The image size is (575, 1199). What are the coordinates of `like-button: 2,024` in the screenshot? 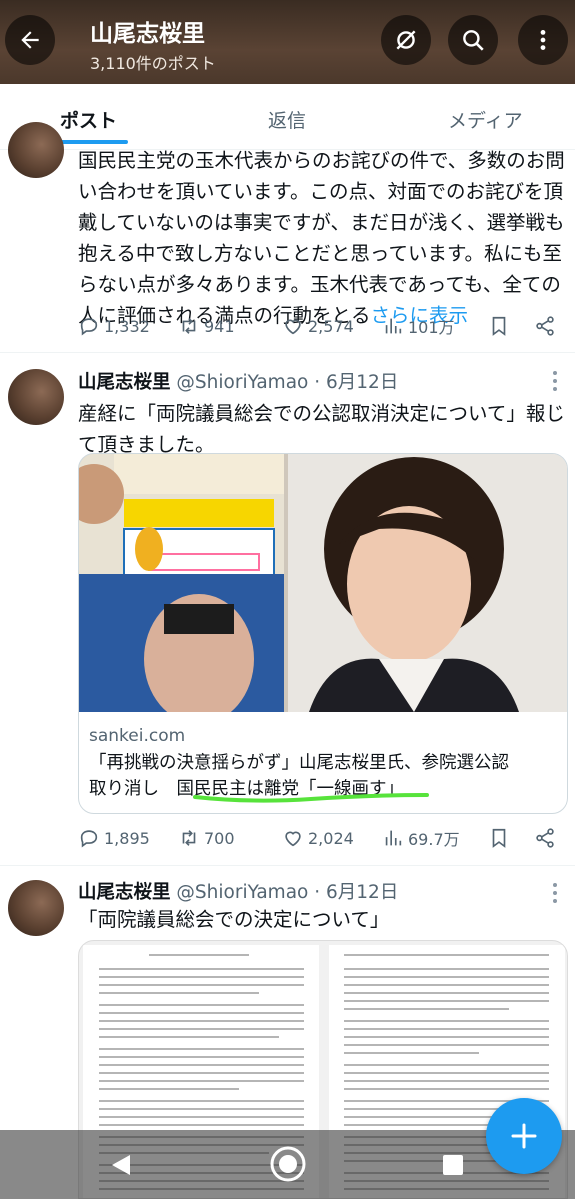 It's located at (332, 838).